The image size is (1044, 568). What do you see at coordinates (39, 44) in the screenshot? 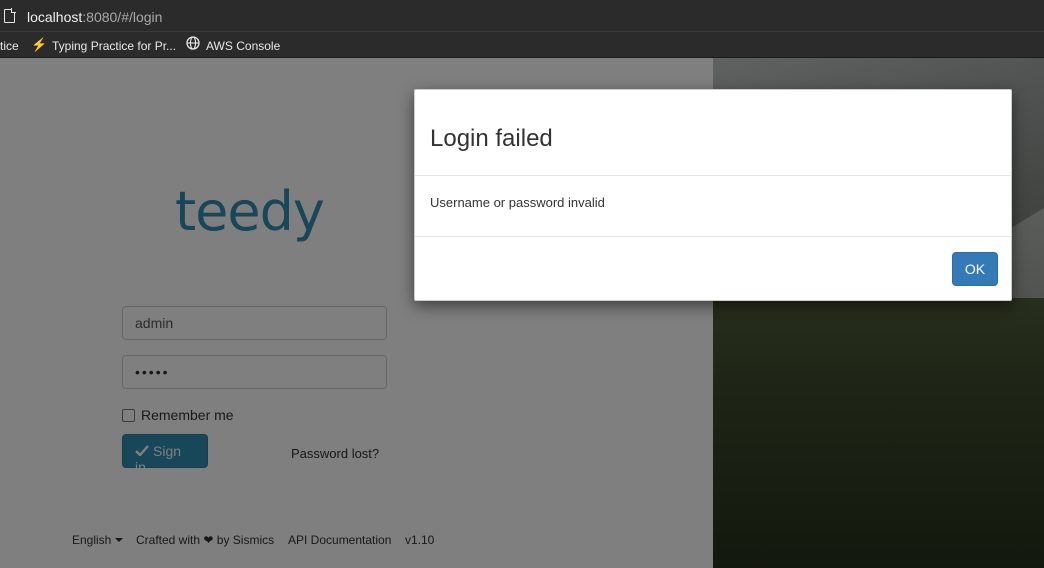
I see `lightning-icon: ⚡` at bounding box center [39, 44].